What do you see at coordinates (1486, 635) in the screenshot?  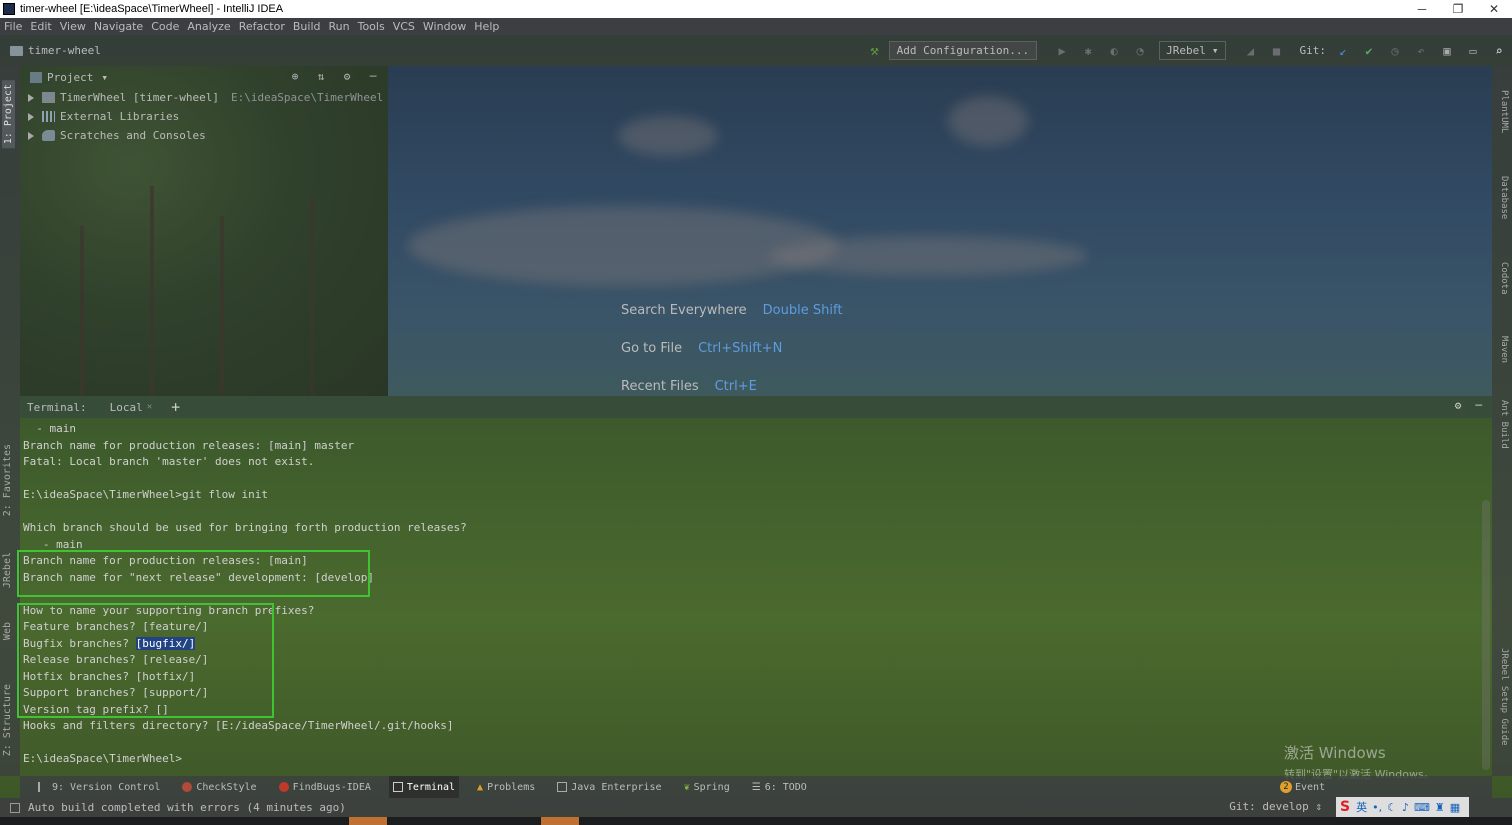 I see `terminal-scrollbar` at bounding box center [1486, 635].